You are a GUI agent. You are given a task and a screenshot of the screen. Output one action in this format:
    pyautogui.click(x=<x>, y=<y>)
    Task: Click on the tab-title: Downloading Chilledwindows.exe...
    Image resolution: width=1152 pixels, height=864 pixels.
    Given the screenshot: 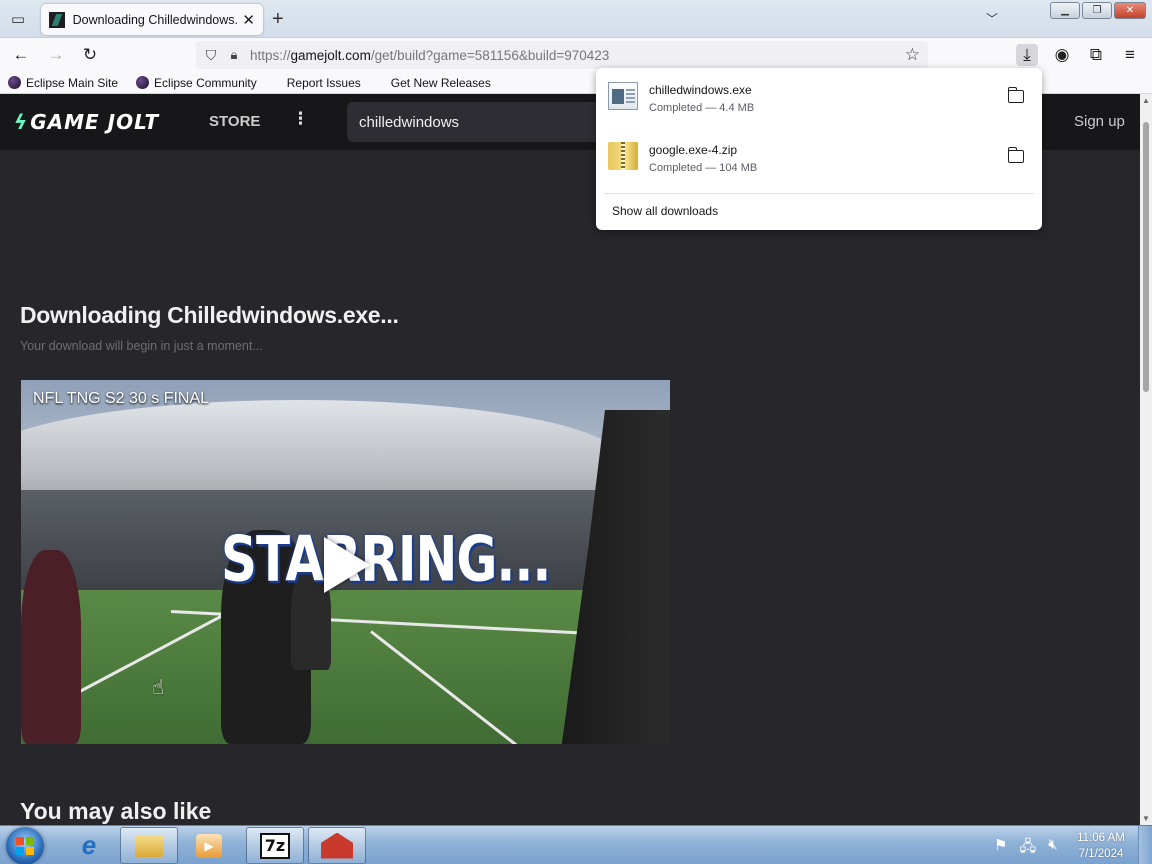 What is the action you would take?
    pyautogui.click(x=155, y=19)
    